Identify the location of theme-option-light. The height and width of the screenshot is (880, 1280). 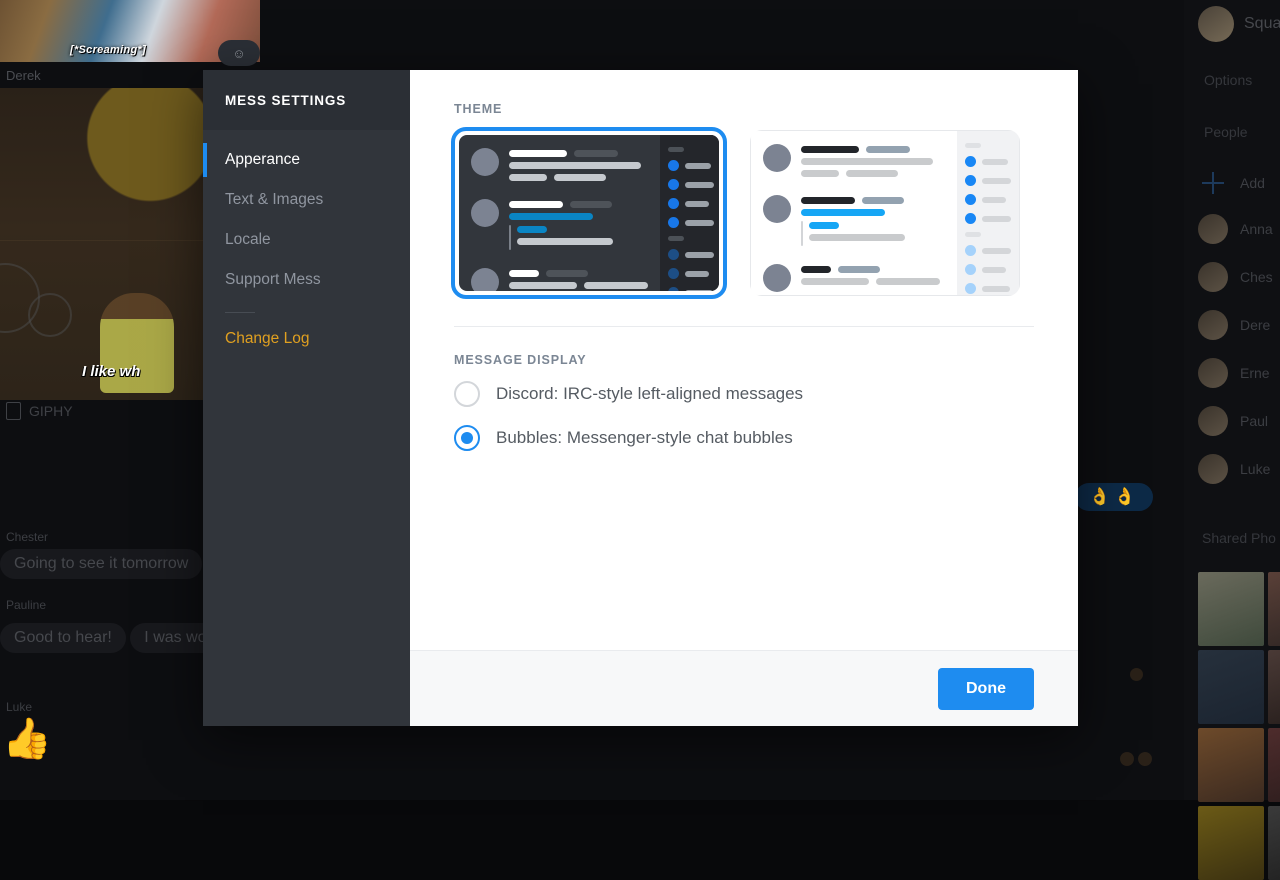
(885, 213).